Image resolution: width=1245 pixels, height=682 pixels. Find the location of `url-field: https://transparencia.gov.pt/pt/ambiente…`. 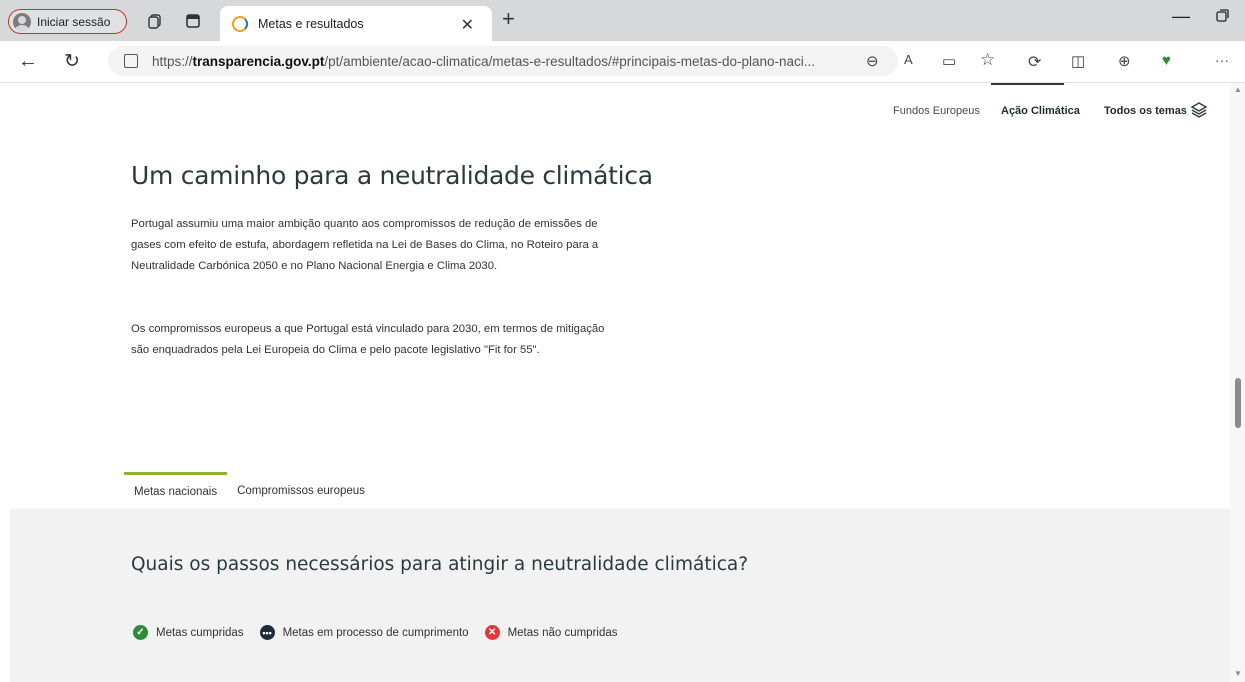

url-field: https://transparencia.gov.pt/pt/ambiente… is located at coordinates (503, 61).